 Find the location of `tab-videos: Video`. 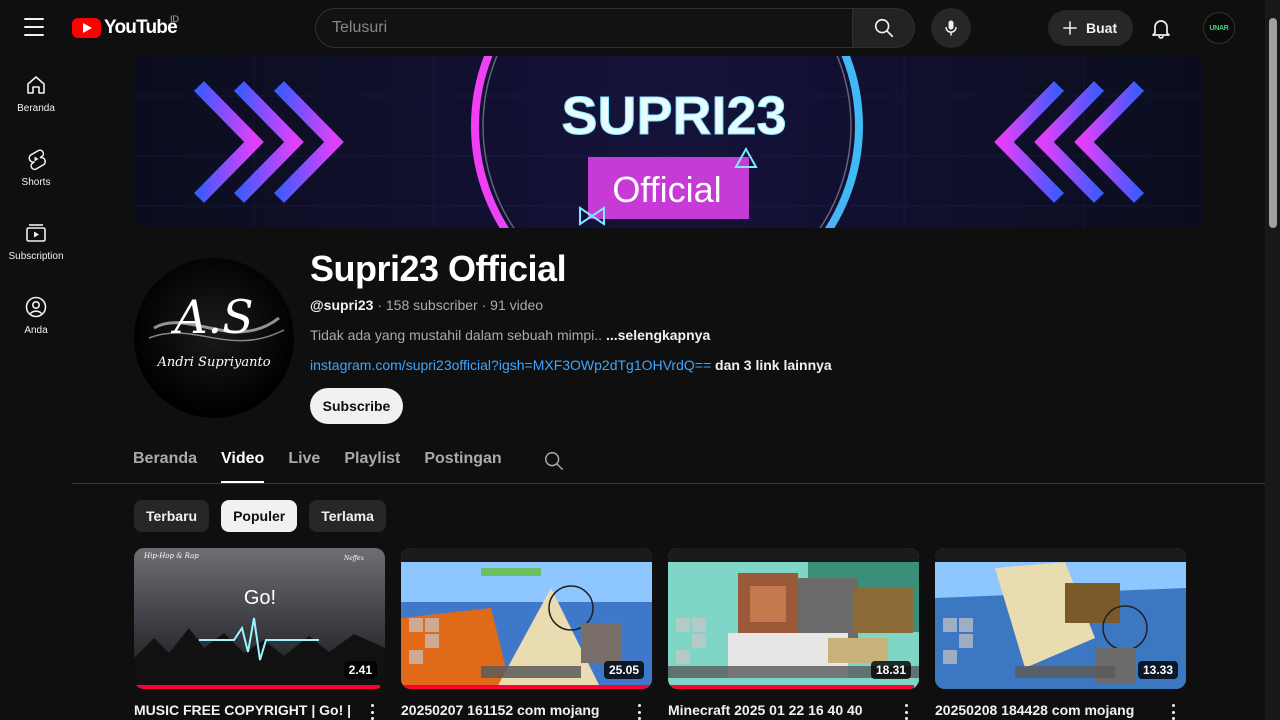

tab-videos: Video is located at coordinates (243, 461).